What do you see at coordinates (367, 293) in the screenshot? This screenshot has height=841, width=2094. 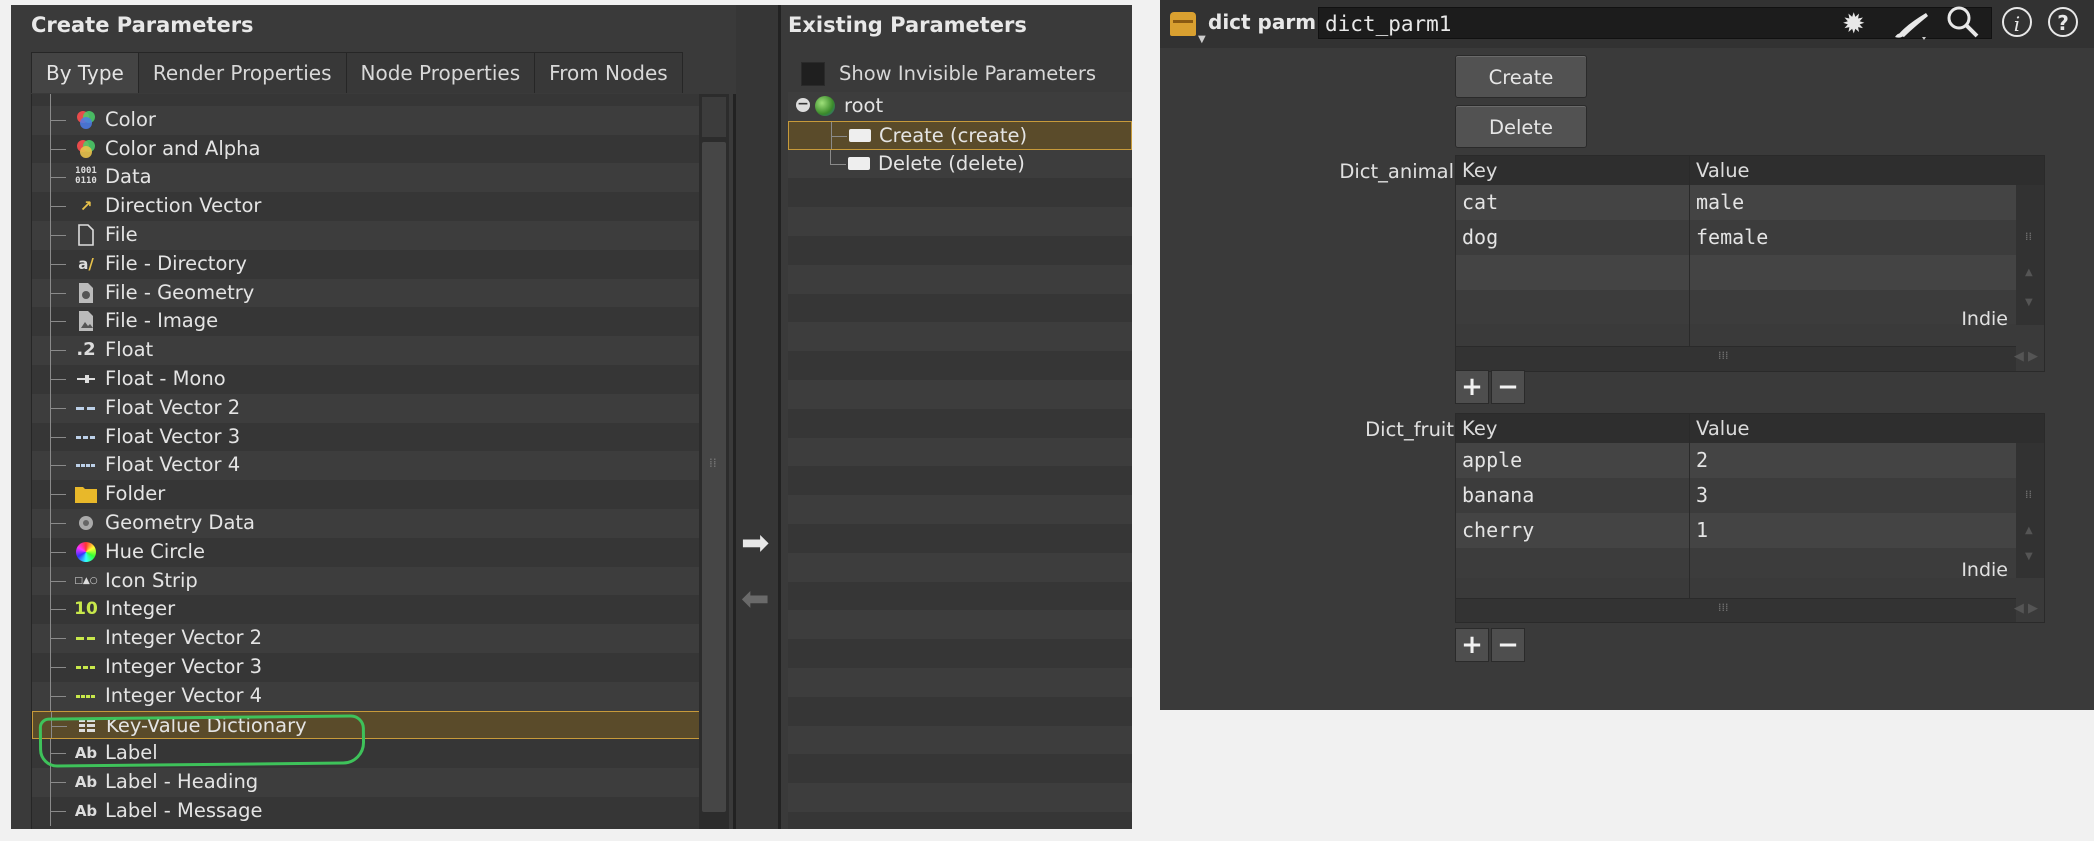 I see `list-item: File - Geometry` at bounding box center [367, 293].